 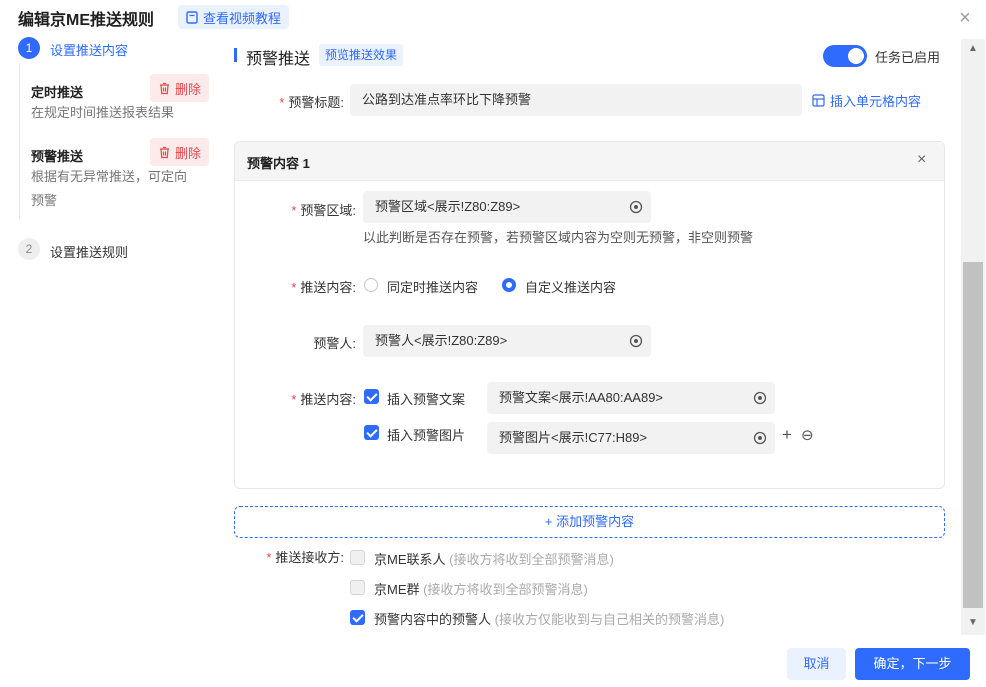 What do you see at coordinates (432, 286) in the screenshot?
I see `radio-same-as-timed-label: 同定时推送内容` at bounding box center [432, 286].